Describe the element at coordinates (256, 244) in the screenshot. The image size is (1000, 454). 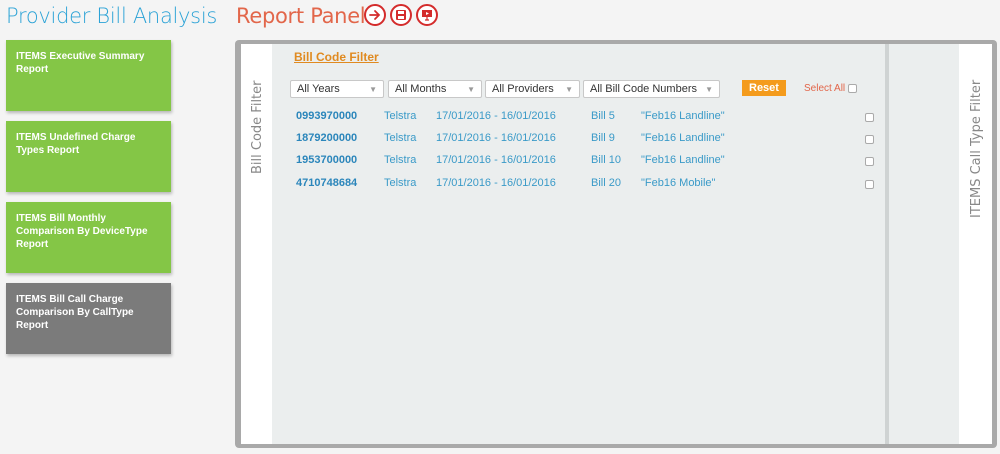
I see `tab-bill-code-filter: Bill Code Filter` at that location.